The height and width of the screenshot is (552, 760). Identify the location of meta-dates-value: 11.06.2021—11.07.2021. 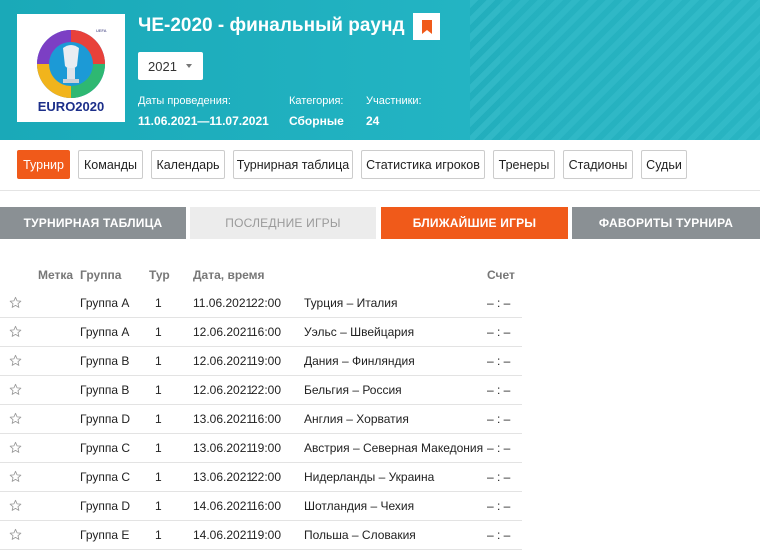
(203, 121).